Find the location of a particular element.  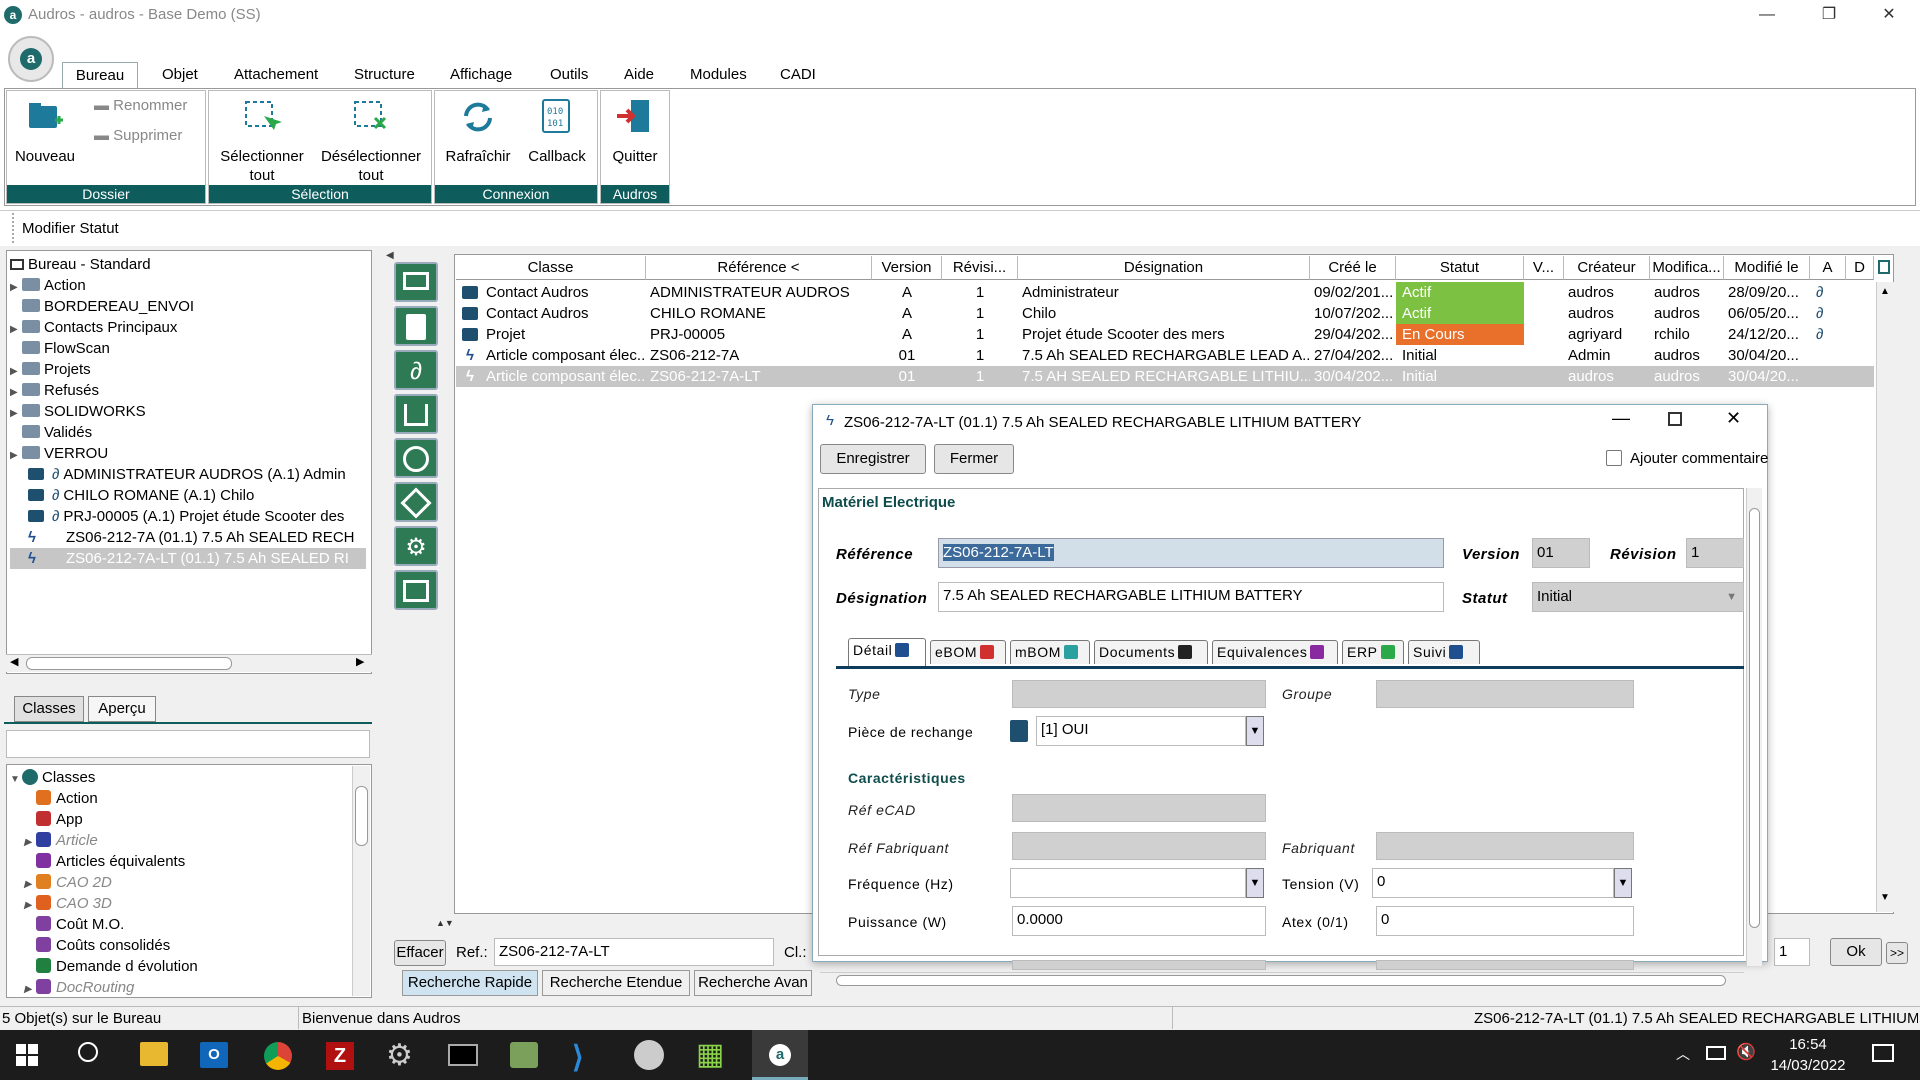

save-button: Enregistrer is located at coordinates (873, 459).